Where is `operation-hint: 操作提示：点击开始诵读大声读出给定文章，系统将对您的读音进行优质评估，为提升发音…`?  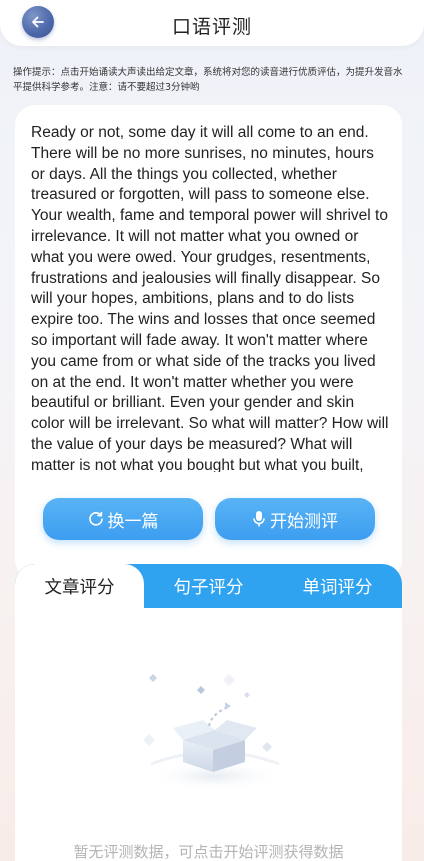 operation-hint: 操作提示：点击开始诵读大声读出给定文章，系统将对您的读音进行优质评估，为提升发音… is located at coordinates (208, 80).